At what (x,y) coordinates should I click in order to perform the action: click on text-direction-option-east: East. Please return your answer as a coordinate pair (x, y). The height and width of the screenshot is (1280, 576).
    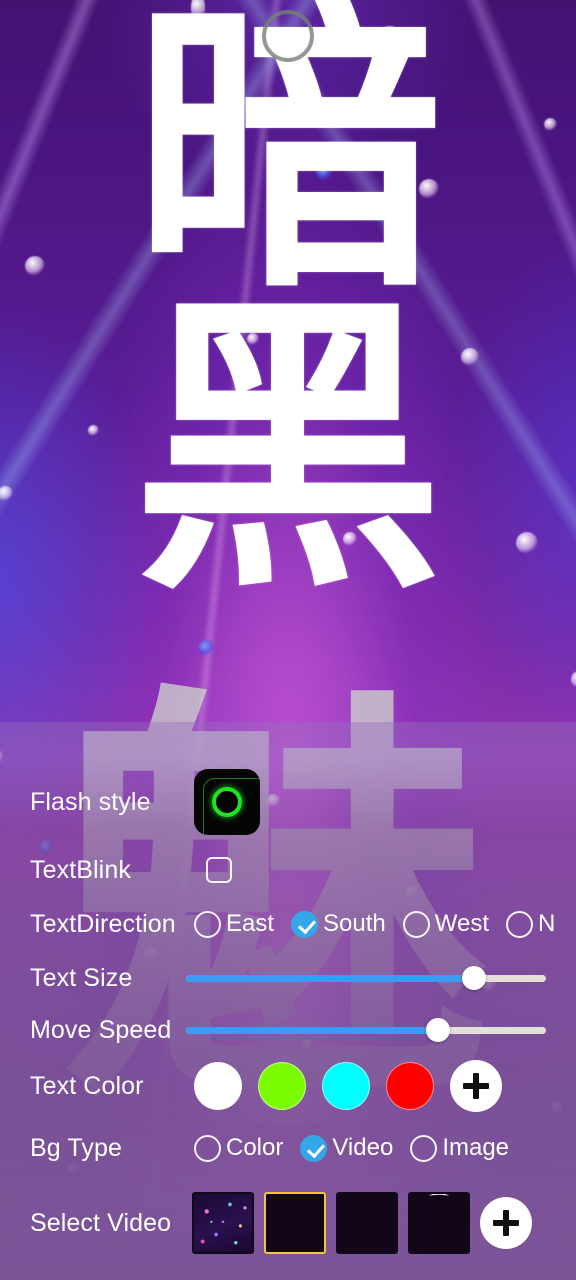
    Looking at the image, I should click on (234, 924).